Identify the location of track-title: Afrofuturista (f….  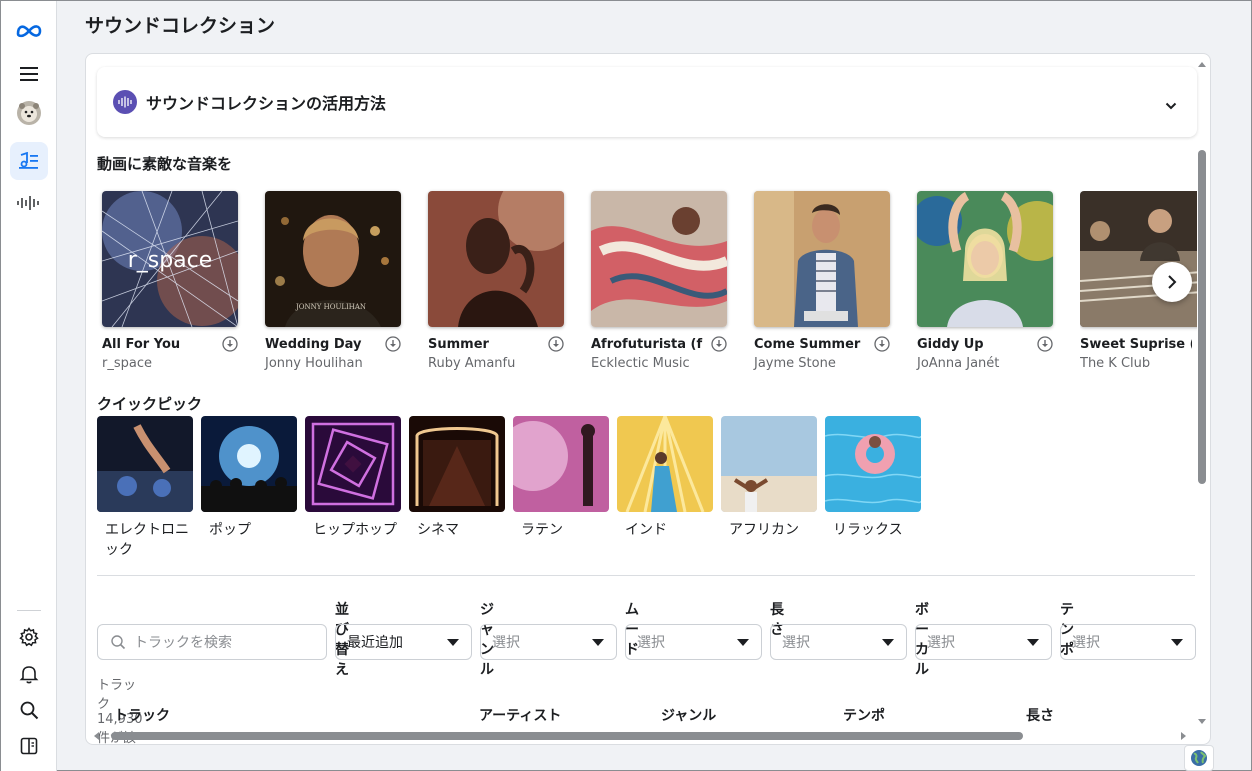
(647, 344).